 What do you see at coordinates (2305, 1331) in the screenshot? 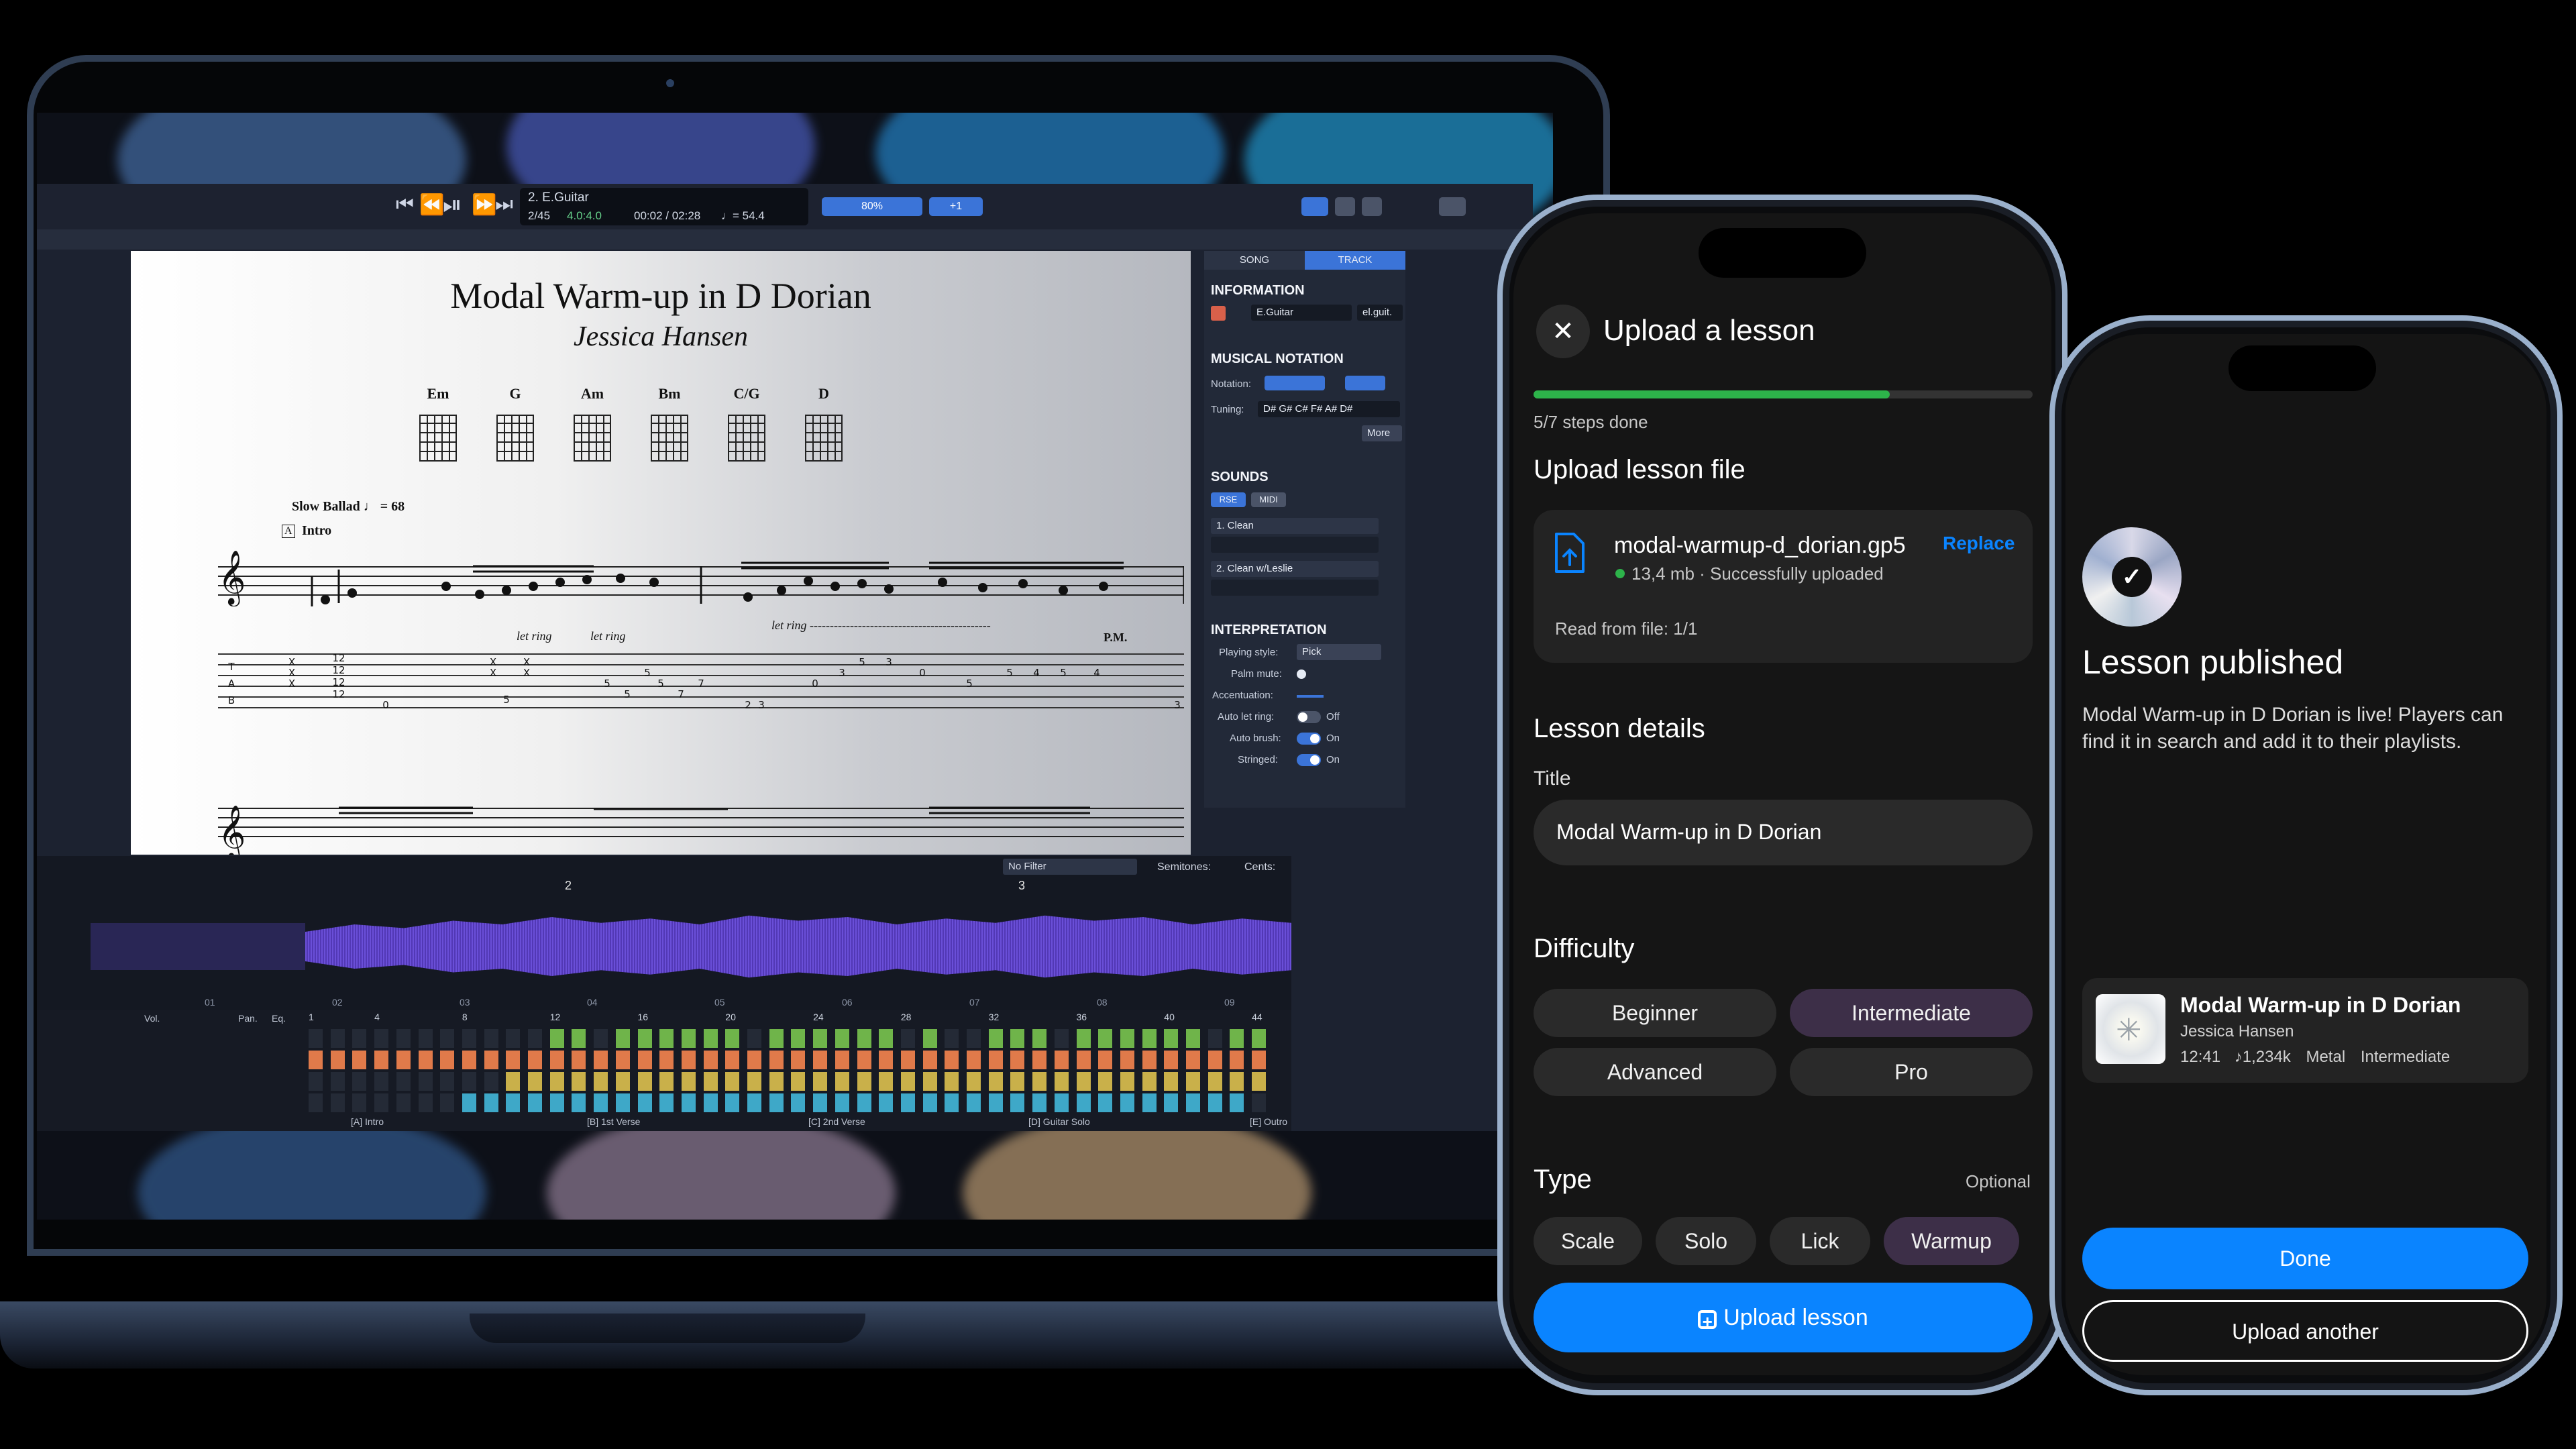
I see `upload-another-button: Upload another` at bounding box center [2305, 1331].